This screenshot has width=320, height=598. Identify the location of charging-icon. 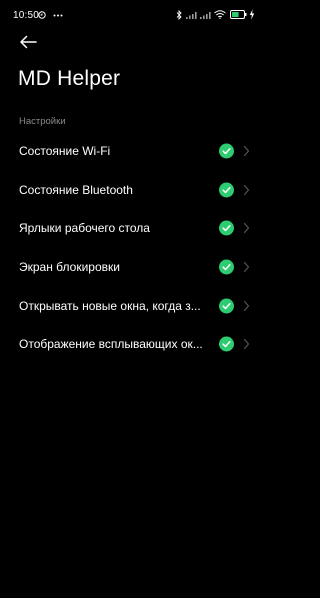
(252, 14).